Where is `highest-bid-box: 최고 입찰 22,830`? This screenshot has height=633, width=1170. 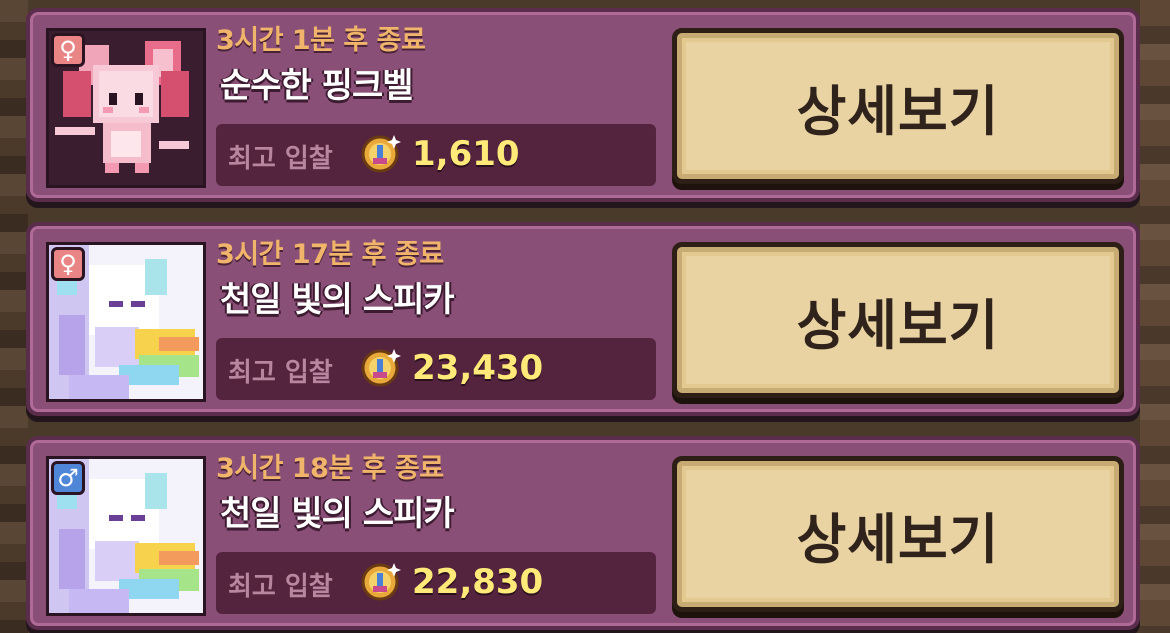 highest-bid-box: 최고 입찰 22,830 is located at coordinates (436, 583).